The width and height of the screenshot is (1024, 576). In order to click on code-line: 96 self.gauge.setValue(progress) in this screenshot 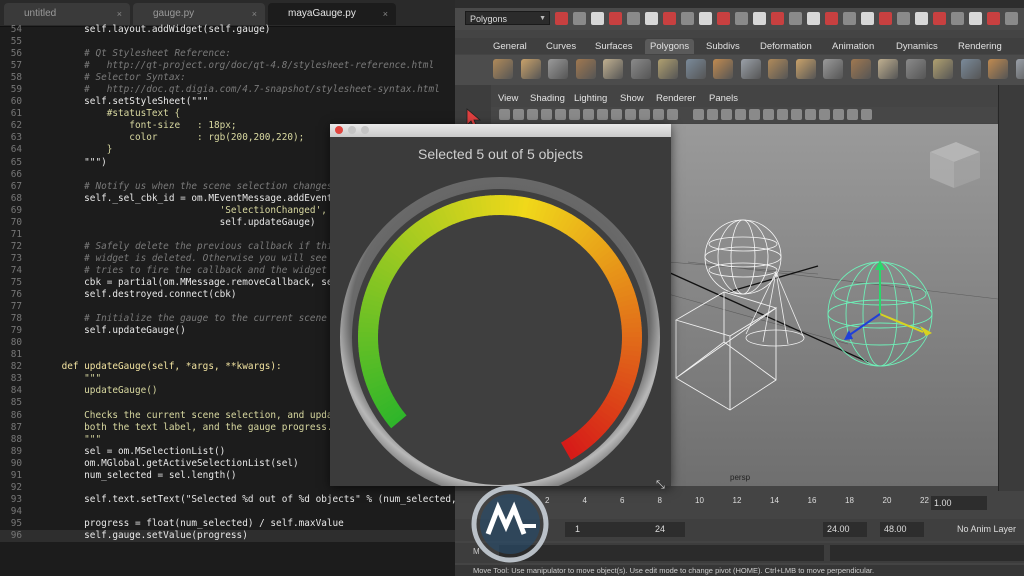, I will do `click(227, 536)`.